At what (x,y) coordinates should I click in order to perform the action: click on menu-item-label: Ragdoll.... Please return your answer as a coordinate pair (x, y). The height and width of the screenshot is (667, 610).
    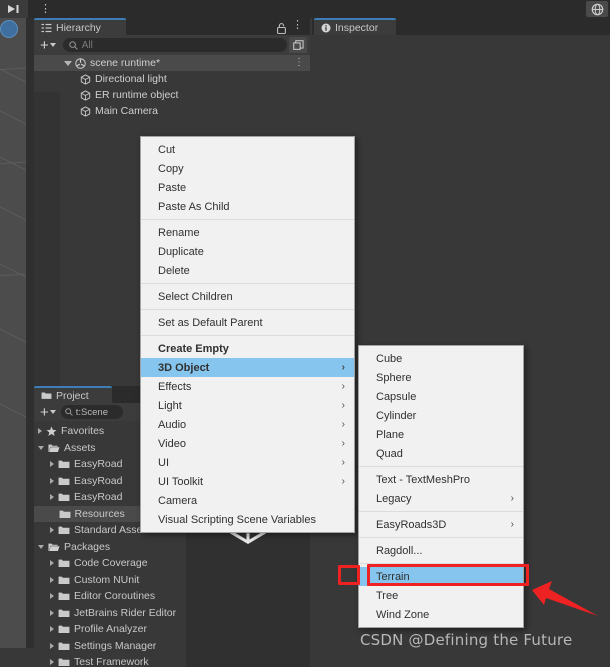
    Looking at the image, I should click on (399, 550).